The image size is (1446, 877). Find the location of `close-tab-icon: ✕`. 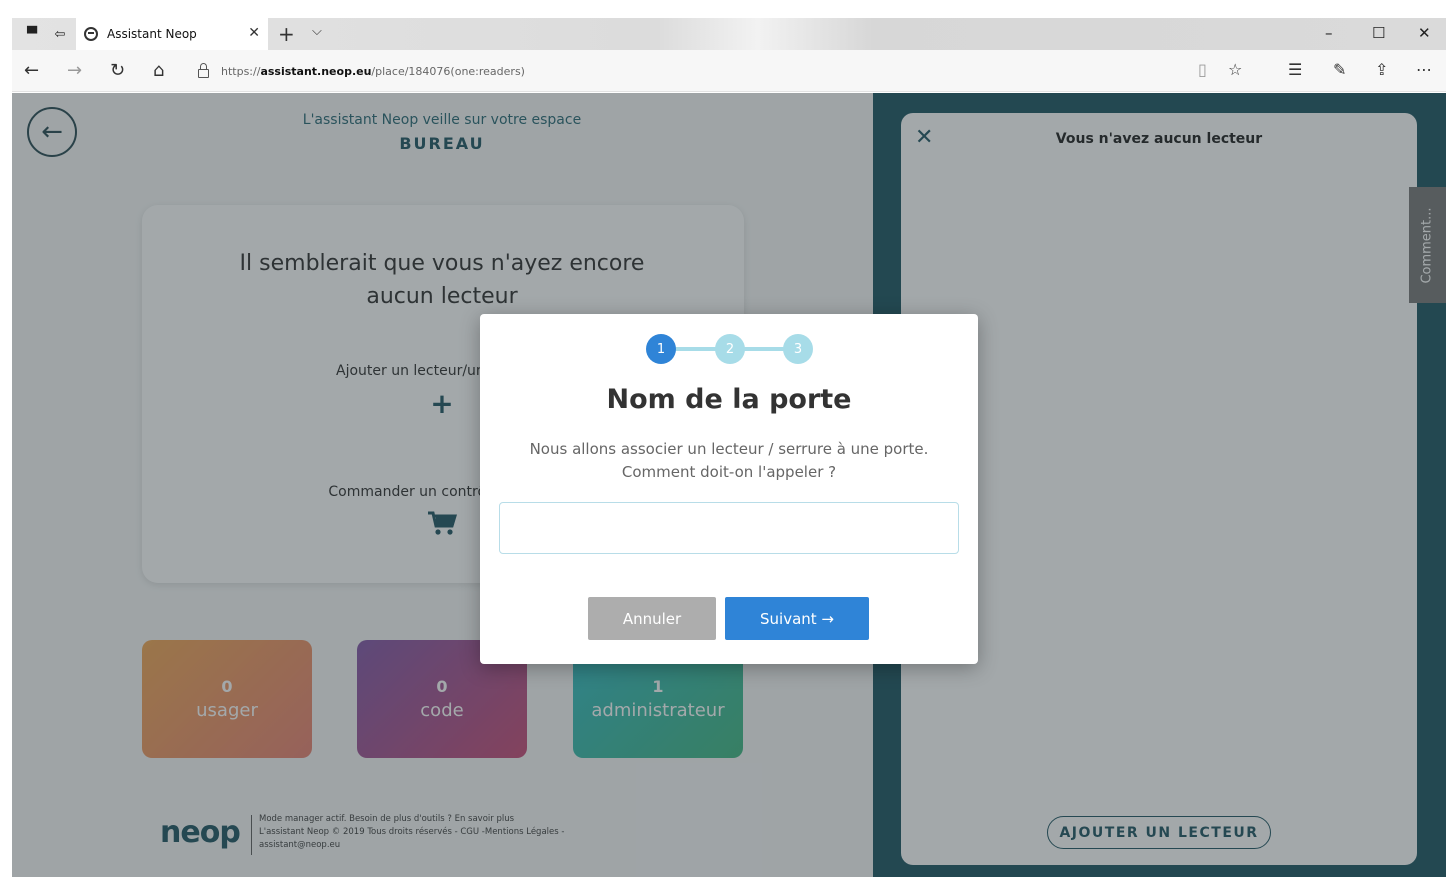

close-tab-icon: ✕ is located at coordinates (254, 33).